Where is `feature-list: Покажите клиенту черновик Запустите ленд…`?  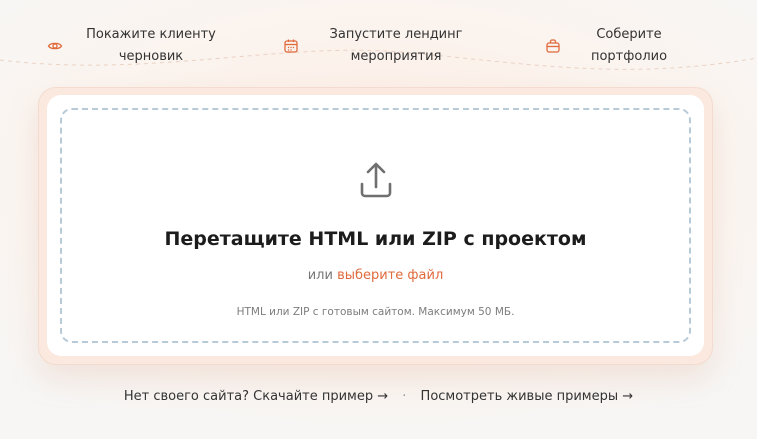
feature-list: Покажите клиенту черновик Запустите ленд… is located at coordinates (378, 49).